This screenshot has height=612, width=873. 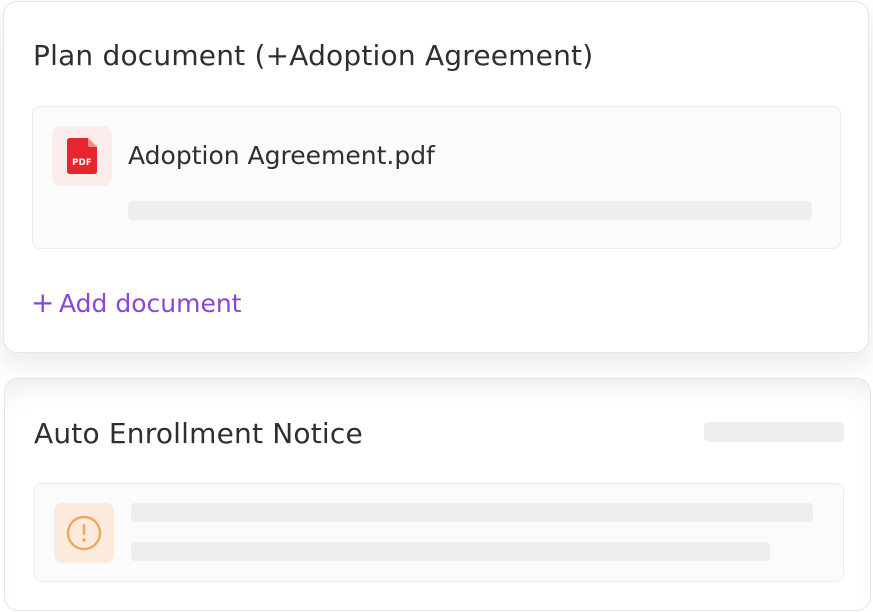 I want to click on file-meta-skeleton, so click(x=470, y=210).